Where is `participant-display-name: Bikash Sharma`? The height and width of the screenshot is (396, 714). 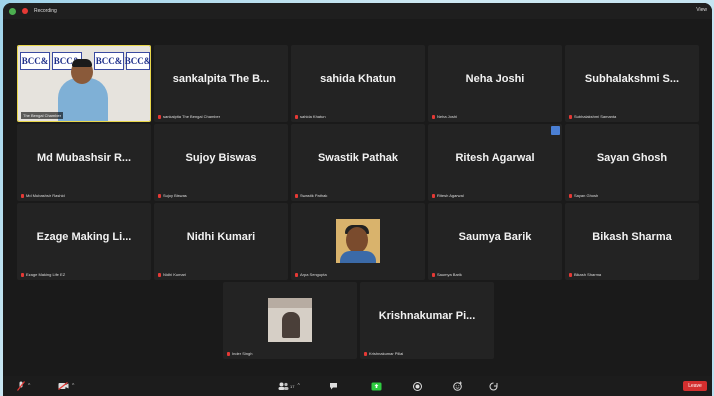
participant-display-name: Bikash Sharma is located at coordinates (632, 237).